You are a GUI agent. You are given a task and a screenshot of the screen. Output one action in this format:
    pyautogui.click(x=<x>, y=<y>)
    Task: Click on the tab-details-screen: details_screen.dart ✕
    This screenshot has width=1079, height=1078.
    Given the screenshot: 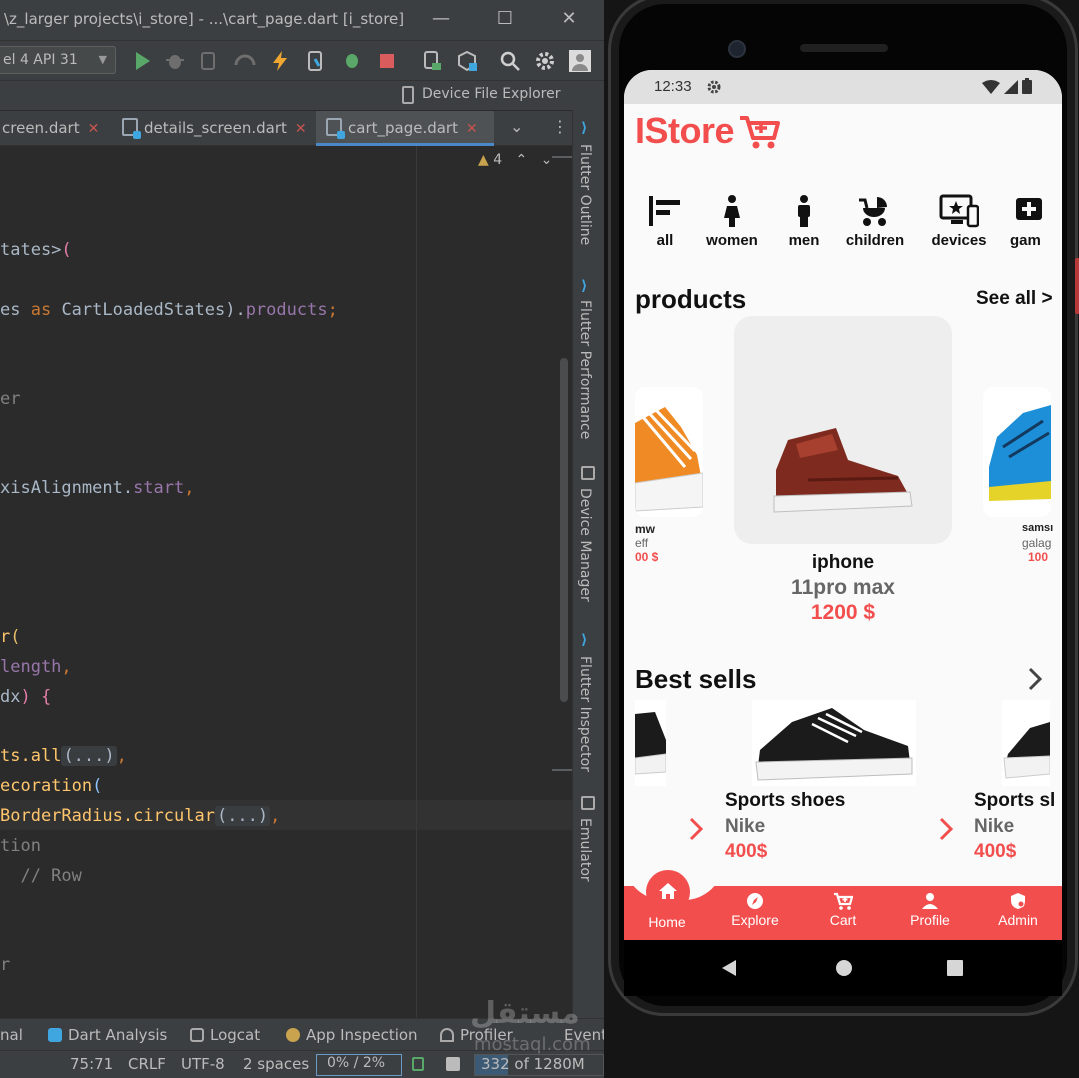 What is the action you would take?
    pyautogui.click(x=214, y=128)
    